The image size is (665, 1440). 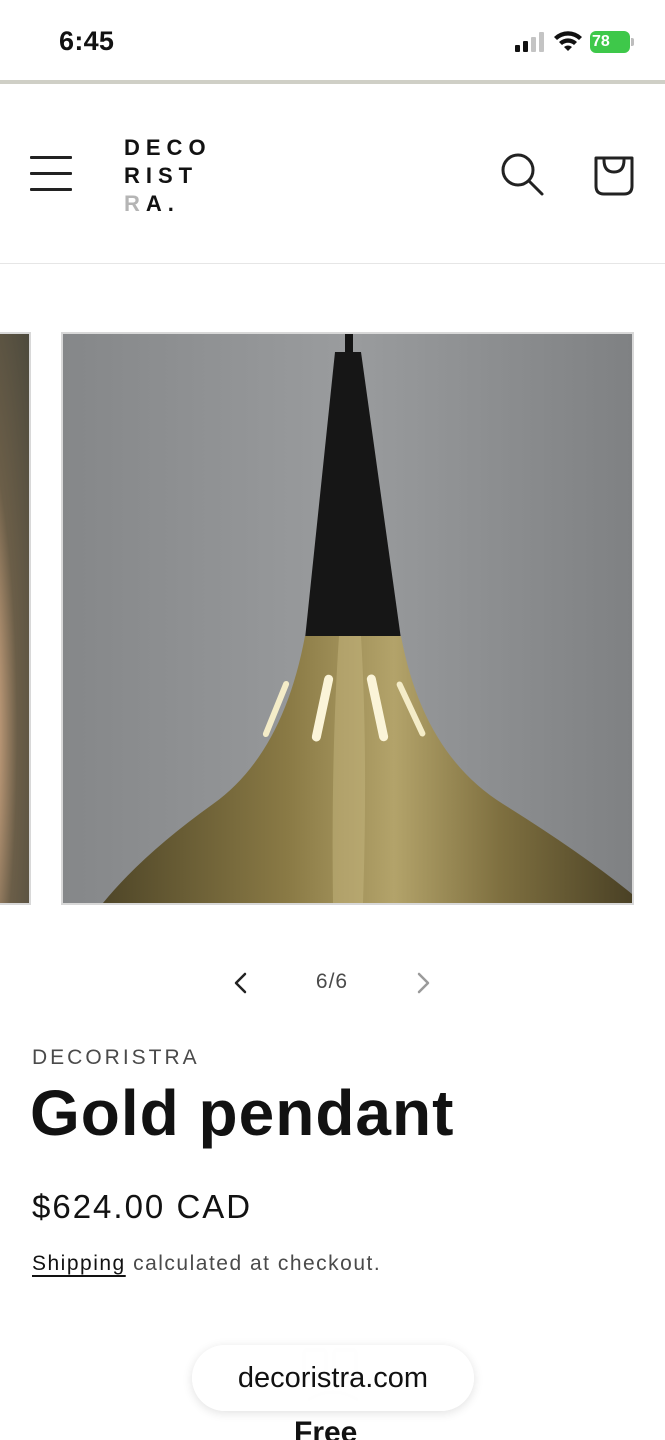 I want to click on shipping-note: Shipping calculated at checkout., so click(x=206, y=1264).